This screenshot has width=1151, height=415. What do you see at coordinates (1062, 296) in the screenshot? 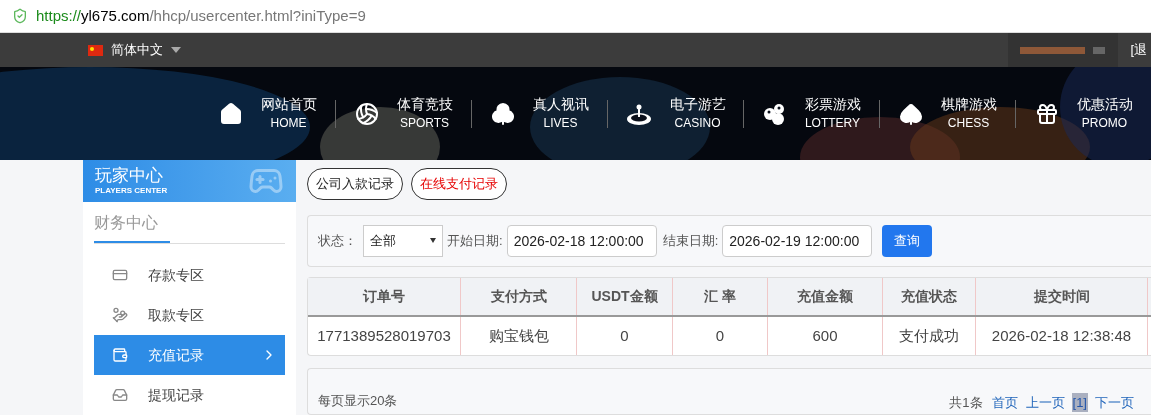
I see `column-header: 提交时间` at bounding box center [1062, 296].